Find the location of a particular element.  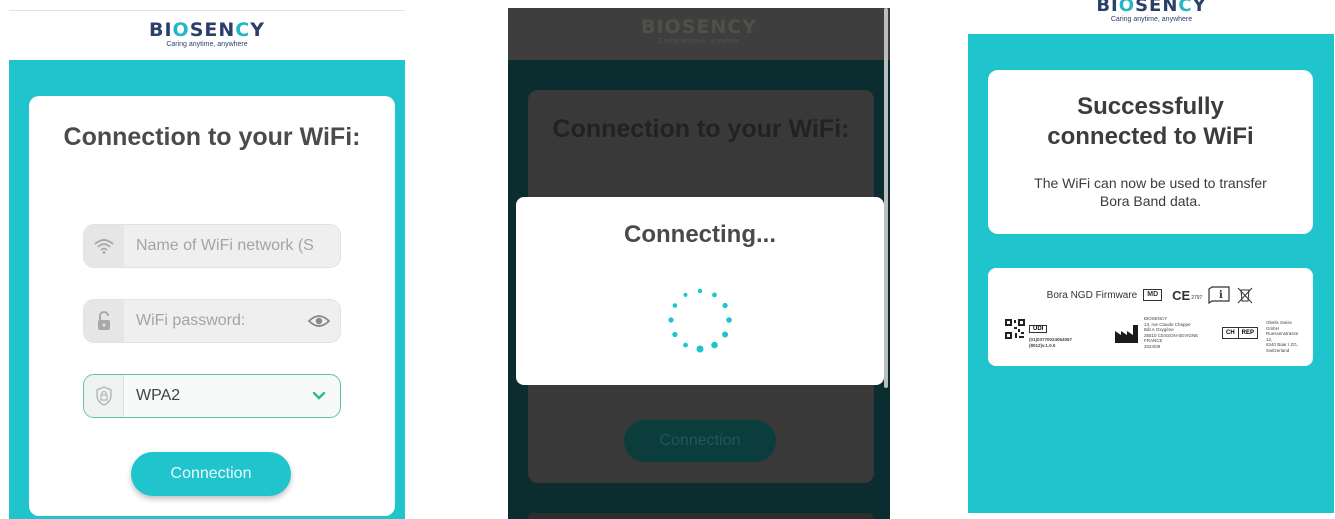

ch-rep-mark: CH REP is located at coordinates (1240, 333).